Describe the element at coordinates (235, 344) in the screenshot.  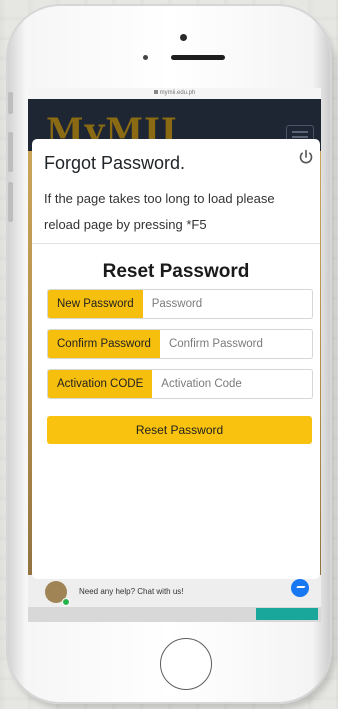
I see `confirm-password-input` at that location.